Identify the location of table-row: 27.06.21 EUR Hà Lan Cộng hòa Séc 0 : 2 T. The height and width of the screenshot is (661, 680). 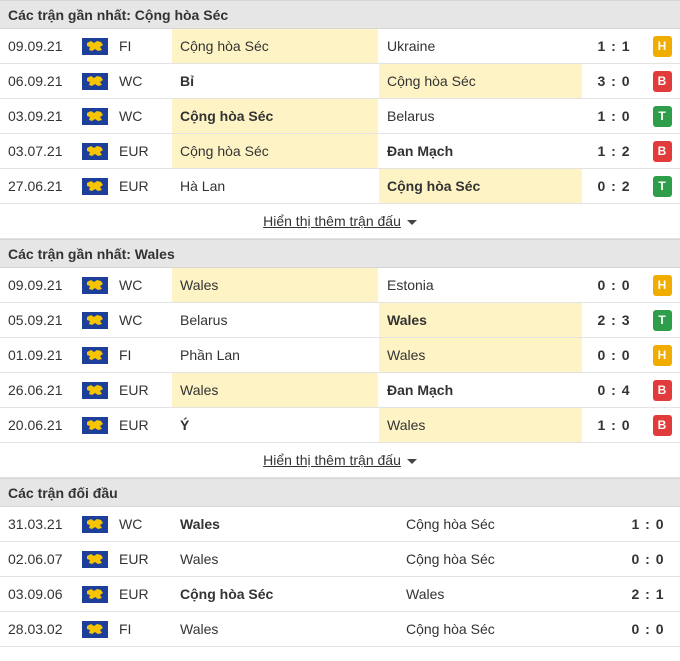
(340, 186).